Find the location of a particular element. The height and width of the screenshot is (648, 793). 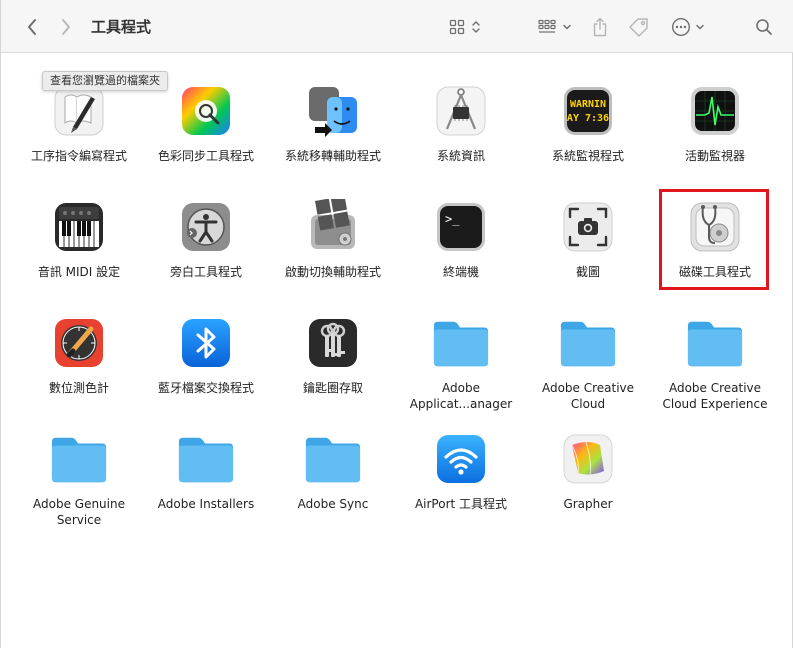

list-item: 工序指令編寫程式 is located at coordinates (79, 123).